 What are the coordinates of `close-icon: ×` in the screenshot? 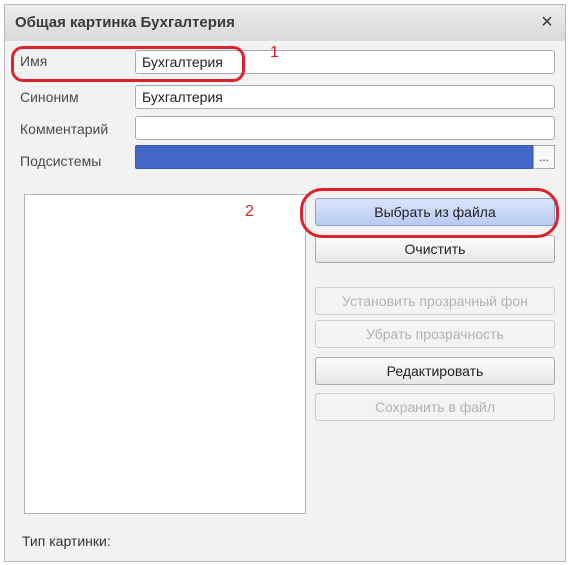 It's located at (547, 22).